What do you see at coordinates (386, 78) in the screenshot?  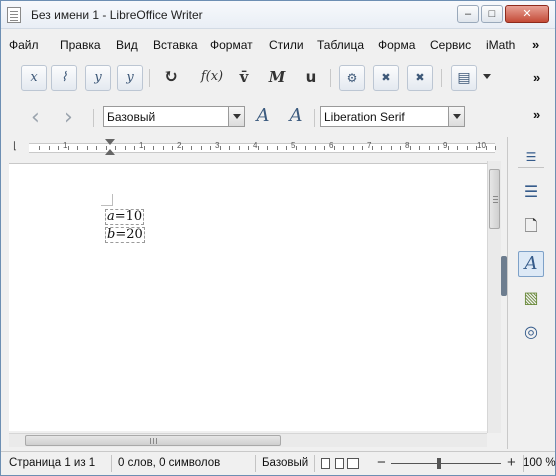 I see `delete-doc-icon: ✖` at bounding box center [386, 78].